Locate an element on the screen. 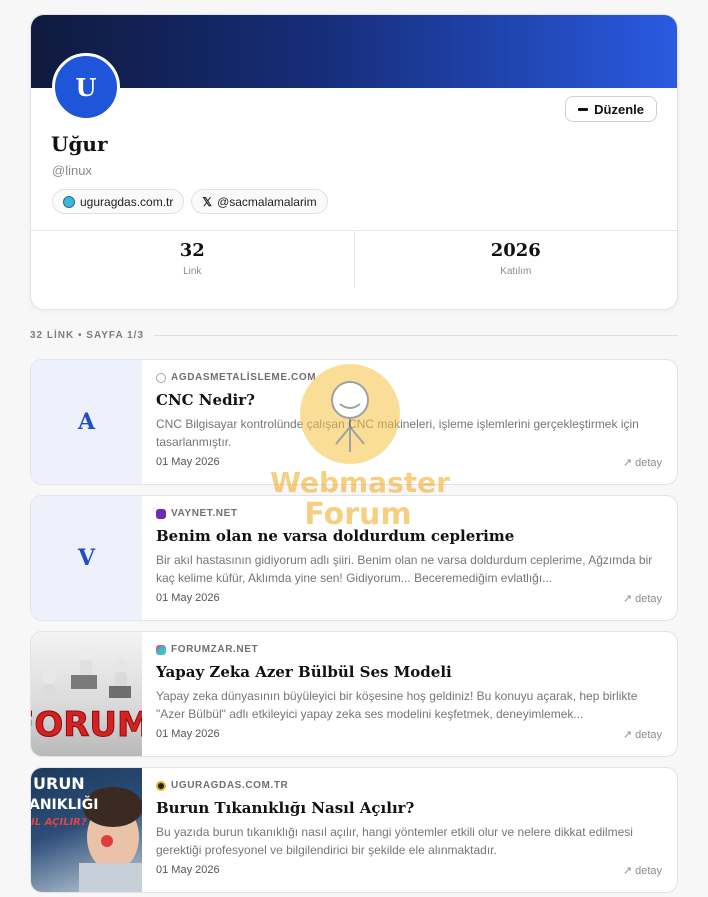 This screenshot has width=708, height=897. x-link-chip: 𝕏 @sacmalamalarim is located at coordinates (259, 201).